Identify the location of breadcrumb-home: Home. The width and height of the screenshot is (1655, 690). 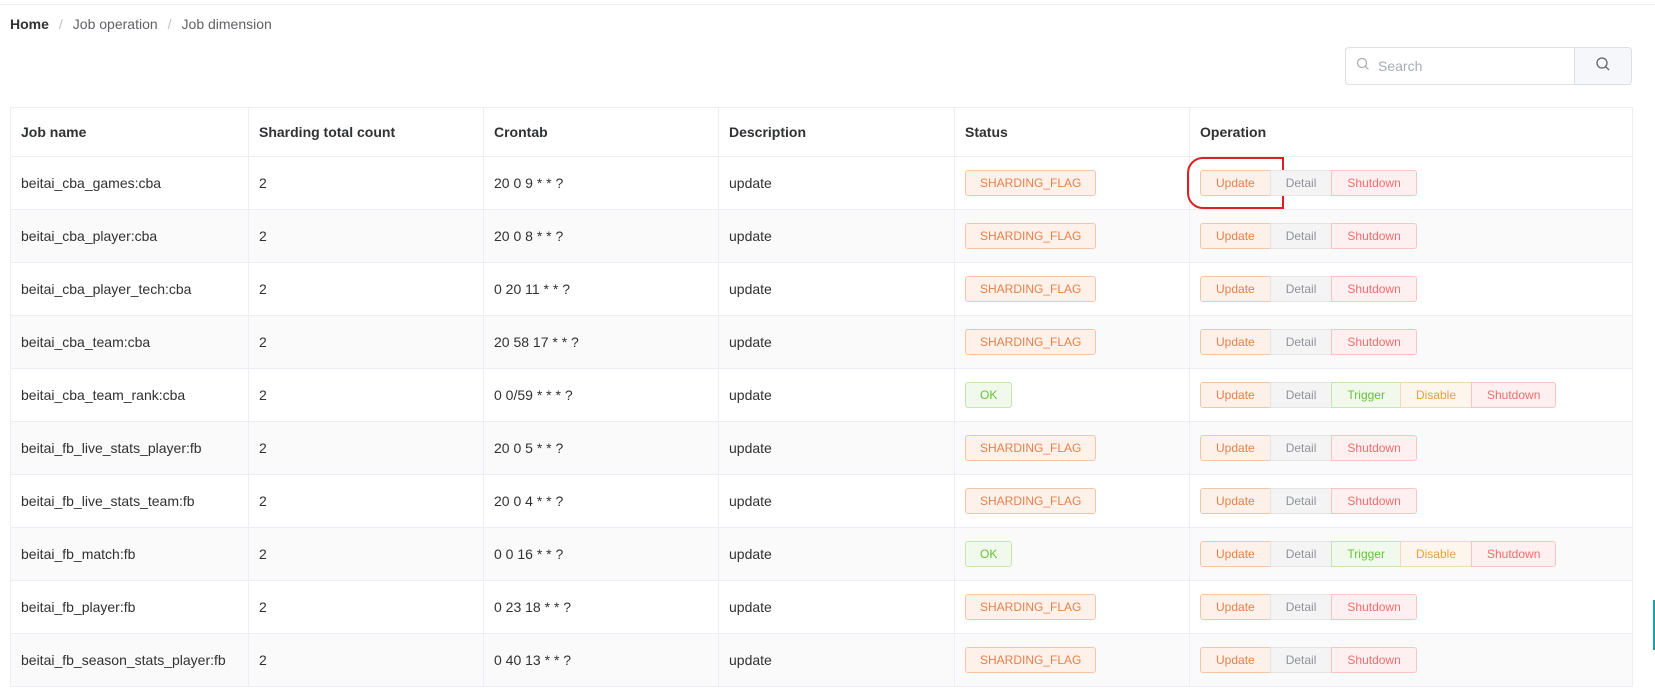
(29, 24).